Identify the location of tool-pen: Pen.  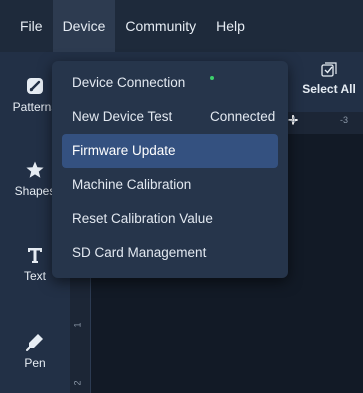
(35, 351).